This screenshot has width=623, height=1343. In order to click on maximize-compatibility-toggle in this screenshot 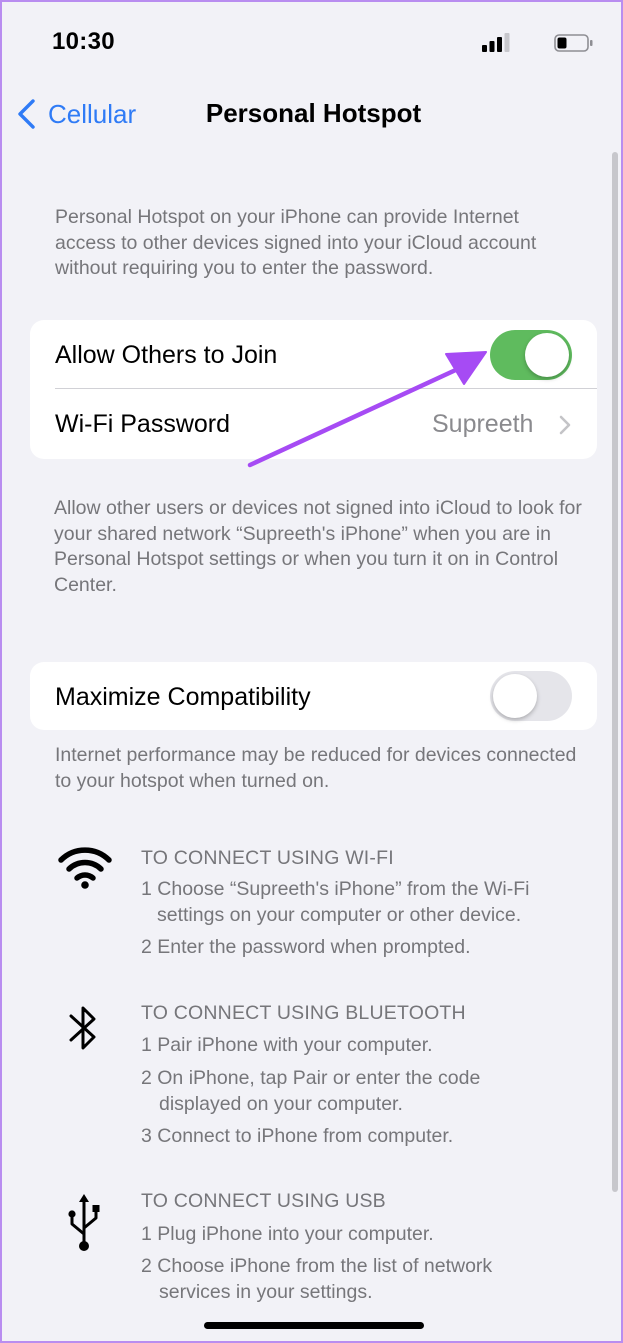, I will do `click(531, 696)`.